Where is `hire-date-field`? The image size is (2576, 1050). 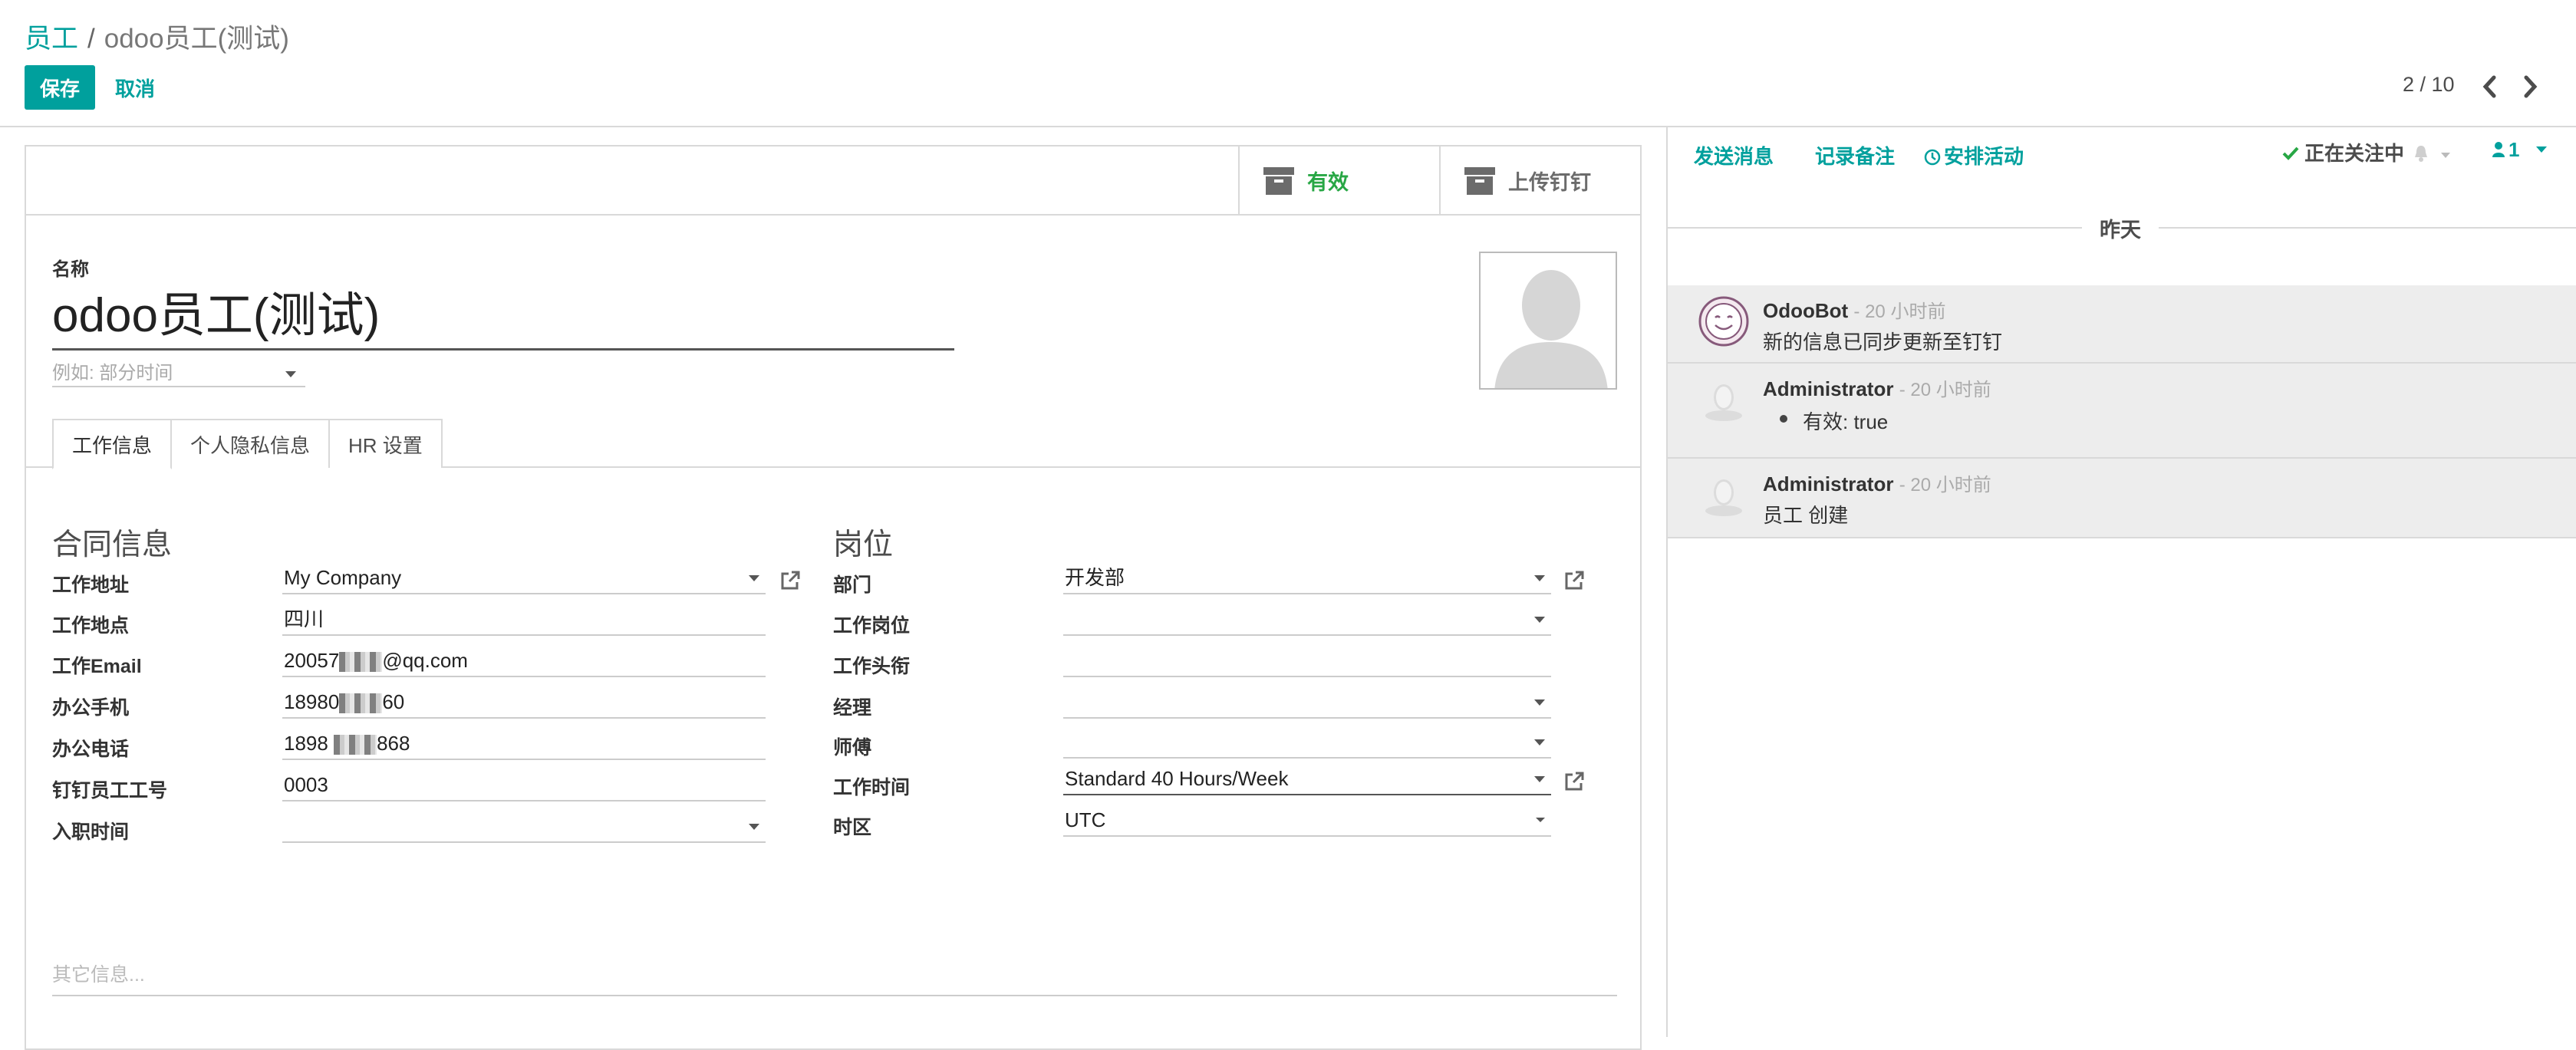
hire-date-field is located at coordinates (524, 826).